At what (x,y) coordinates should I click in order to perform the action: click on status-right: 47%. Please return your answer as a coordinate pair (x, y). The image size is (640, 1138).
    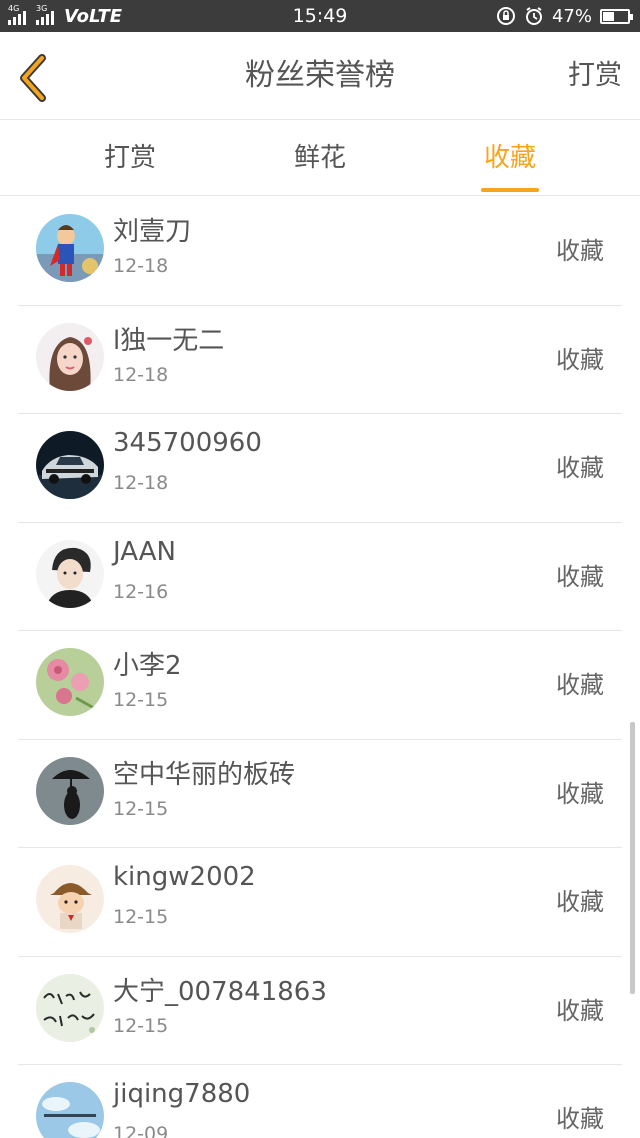
    Looking at the image, I should click on (564, 16).